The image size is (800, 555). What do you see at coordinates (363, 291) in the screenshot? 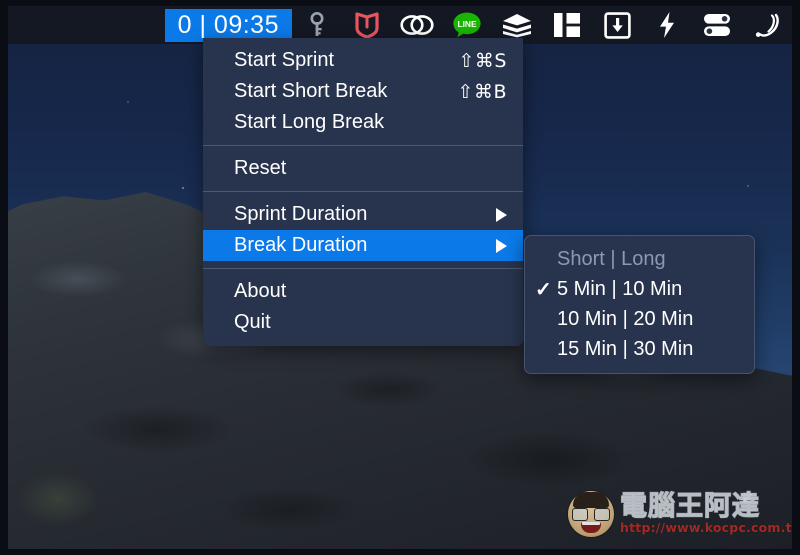
I see `menu-item-about: About` at bounding box center [363, 291].